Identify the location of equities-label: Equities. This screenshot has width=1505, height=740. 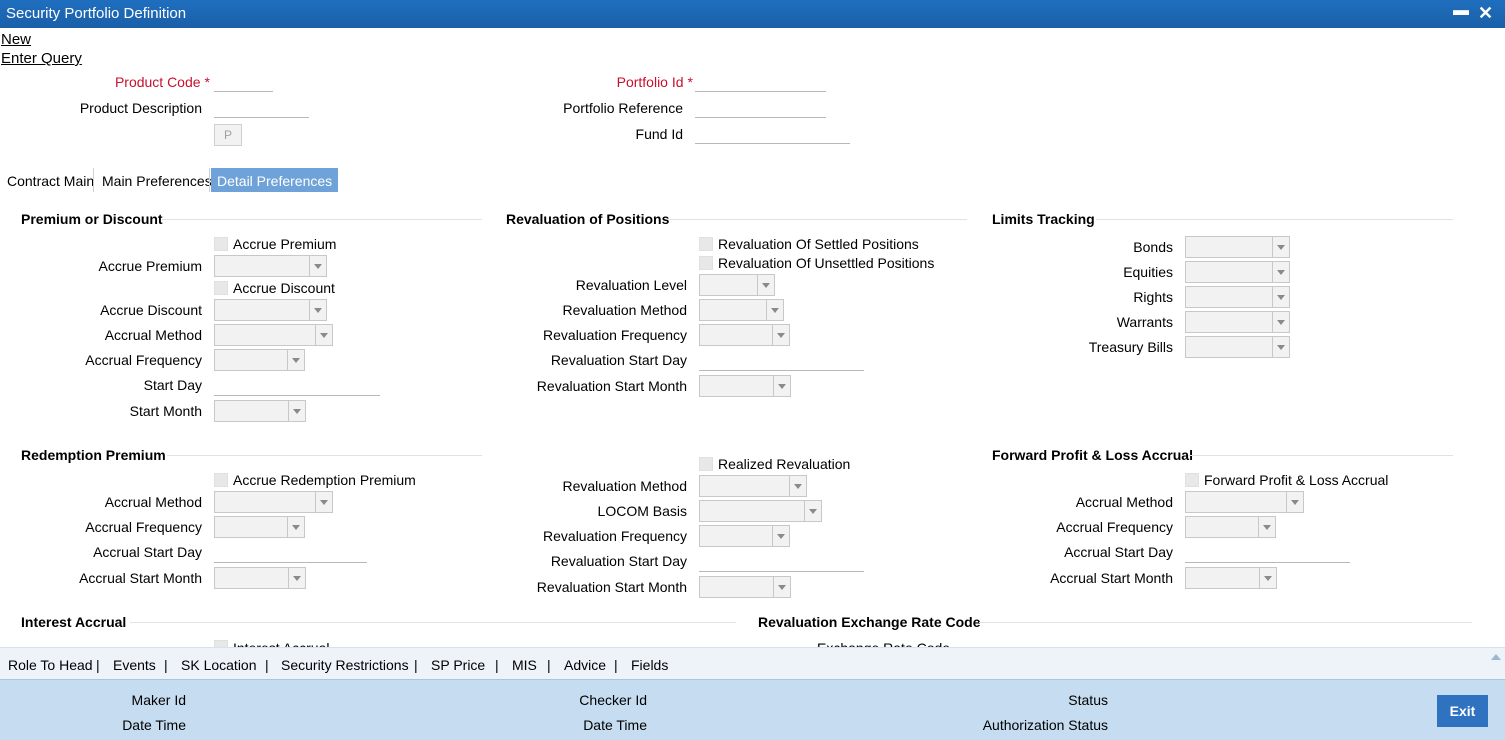
(1148, 272).